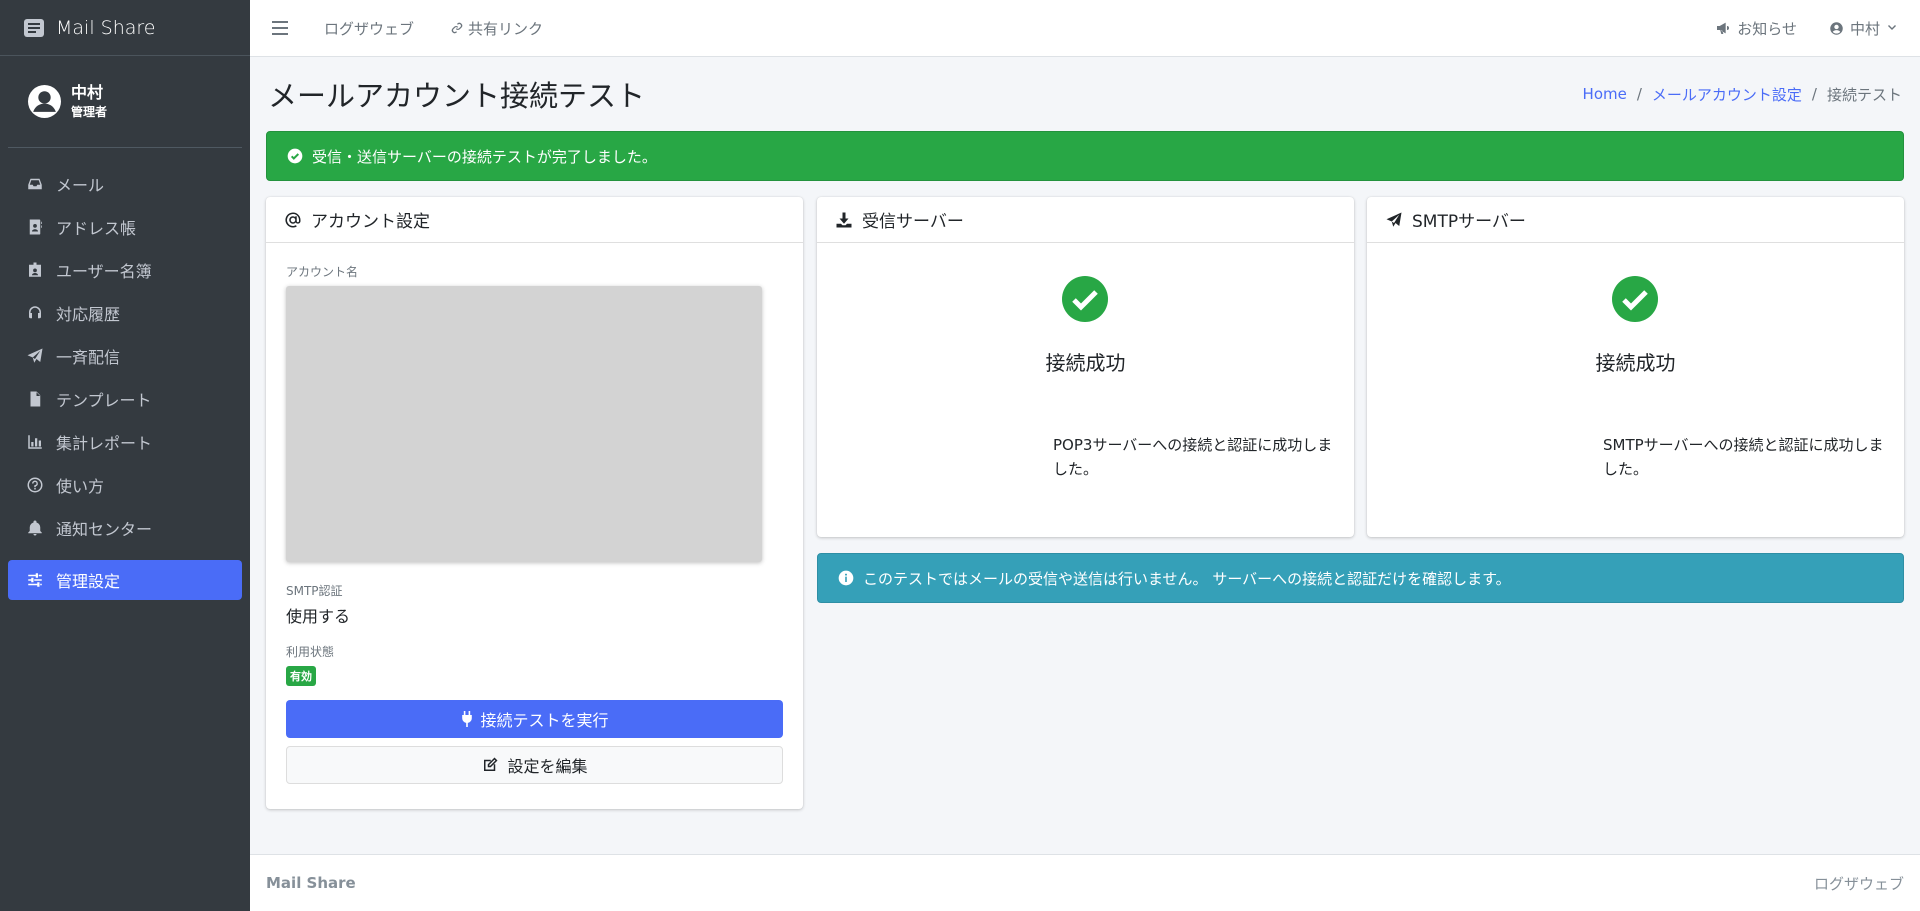  I want to click on file-icon, so click(35, 399).